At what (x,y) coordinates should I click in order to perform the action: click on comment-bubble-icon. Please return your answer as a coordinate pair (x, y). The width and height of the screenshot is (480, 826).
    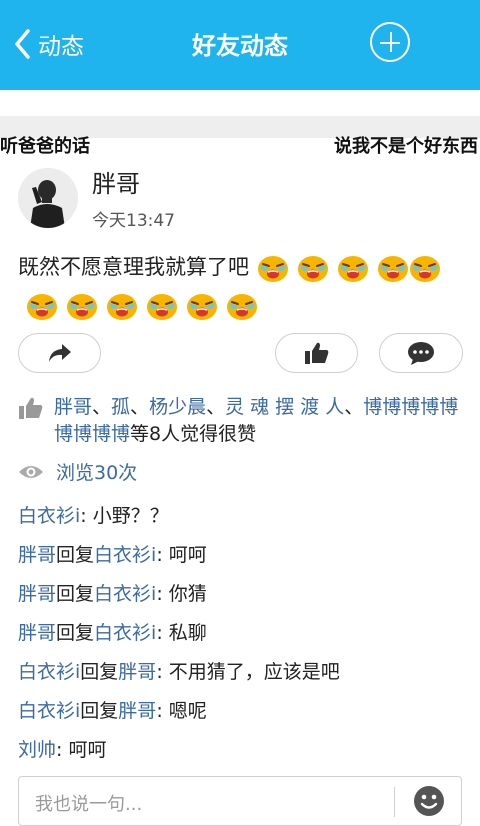
    Looking at the image, I should click on (421, 353).